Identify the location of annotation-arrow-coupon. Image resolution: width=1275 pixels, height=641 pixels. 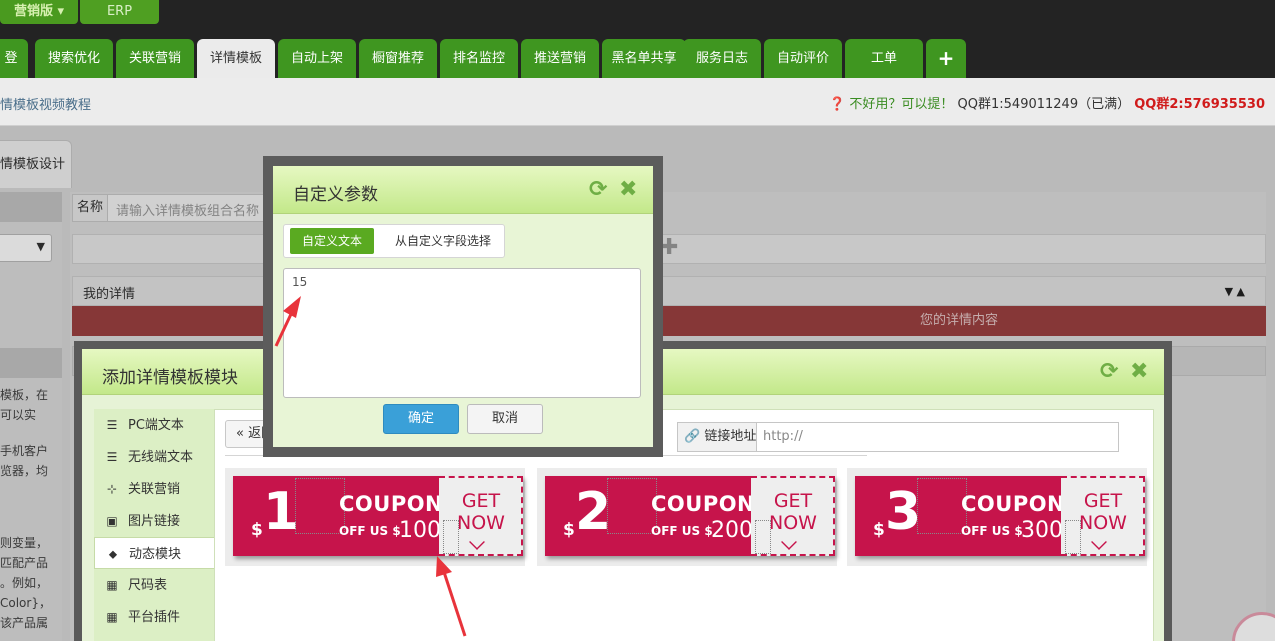
(451, 596).